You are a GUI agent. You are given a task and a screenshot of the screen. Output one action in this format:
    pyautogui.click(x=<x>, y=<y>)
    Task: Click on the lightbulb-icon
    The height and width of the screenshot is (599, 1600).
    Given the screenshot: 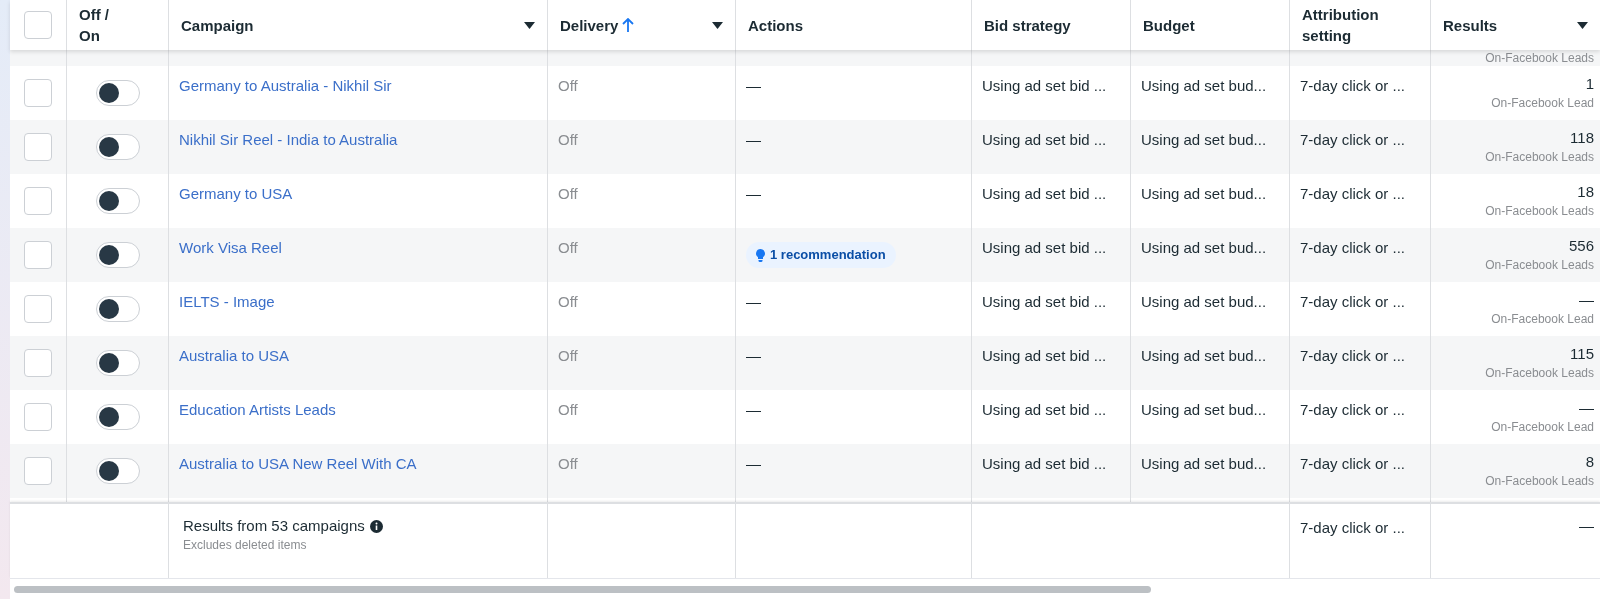 What is the action you would take?
    pyautogui.click(x=760, y=255)
    